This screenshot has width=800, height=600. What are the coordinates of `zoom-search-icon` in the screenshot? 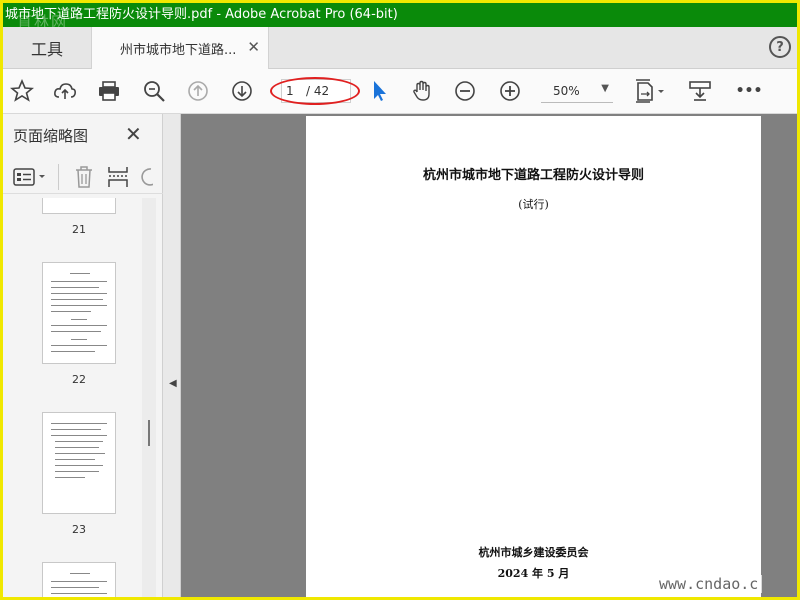 It's located at (154, 91).